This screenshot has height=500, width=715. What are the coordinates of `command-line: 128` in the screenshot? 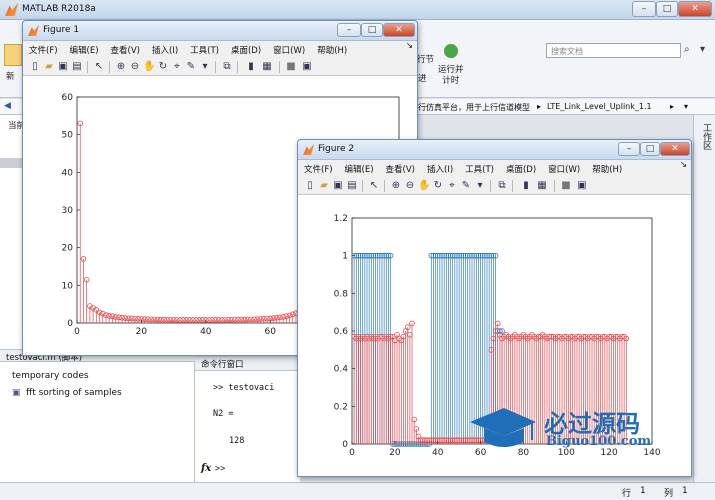 It's located at (237, 441).